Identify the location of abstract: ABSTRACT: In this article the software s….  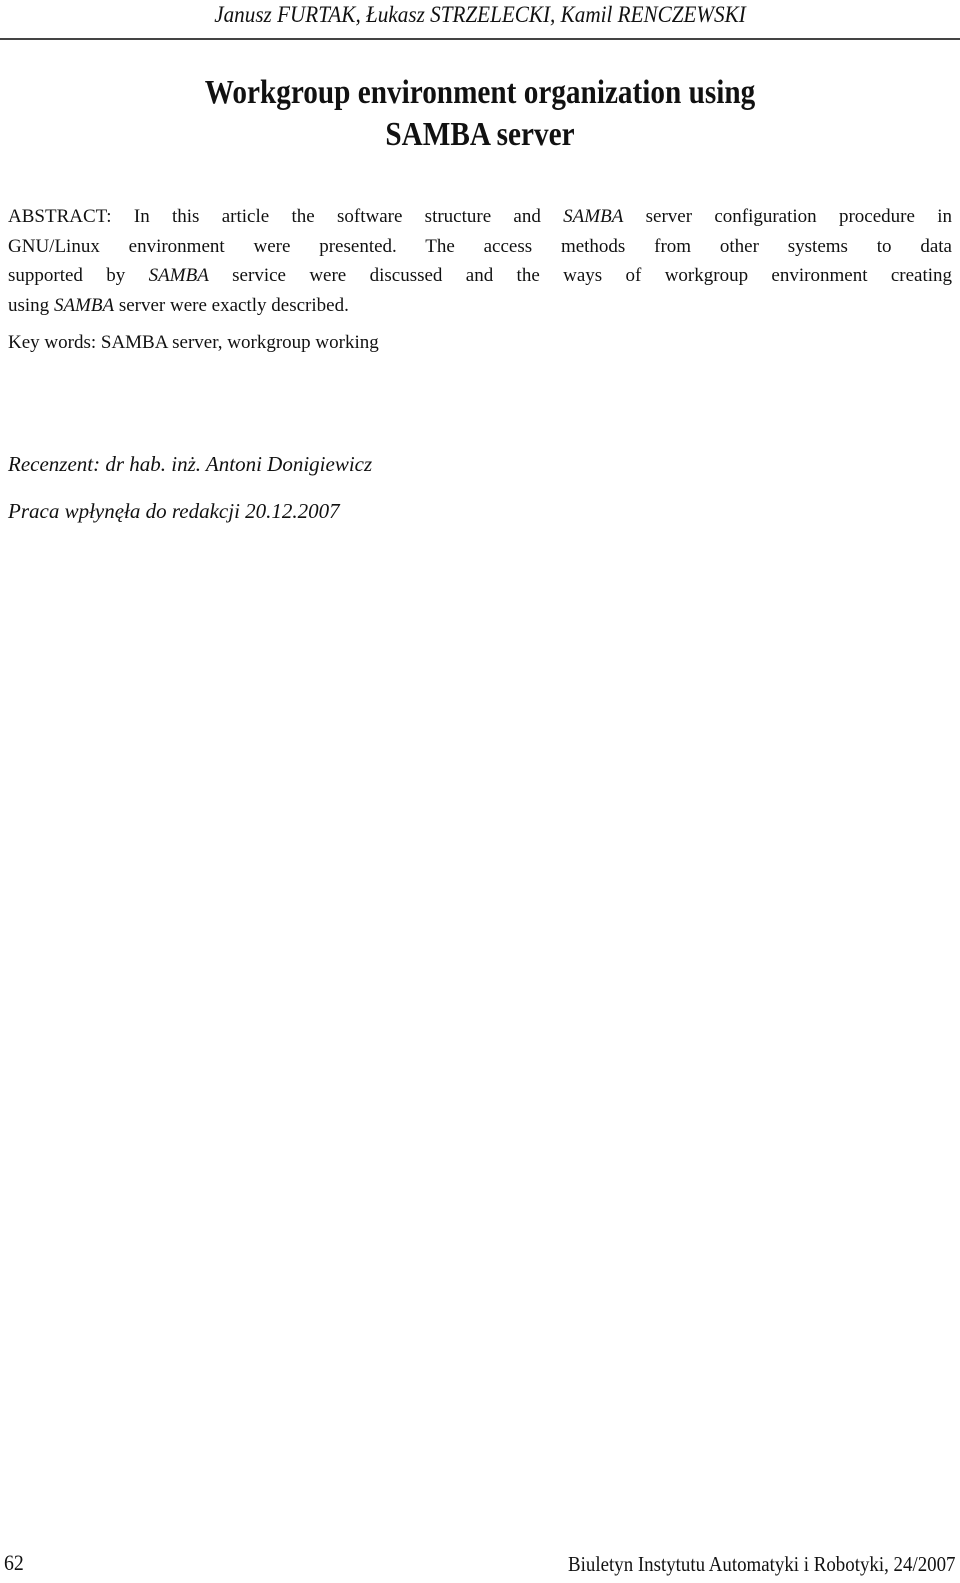
(480, 261).